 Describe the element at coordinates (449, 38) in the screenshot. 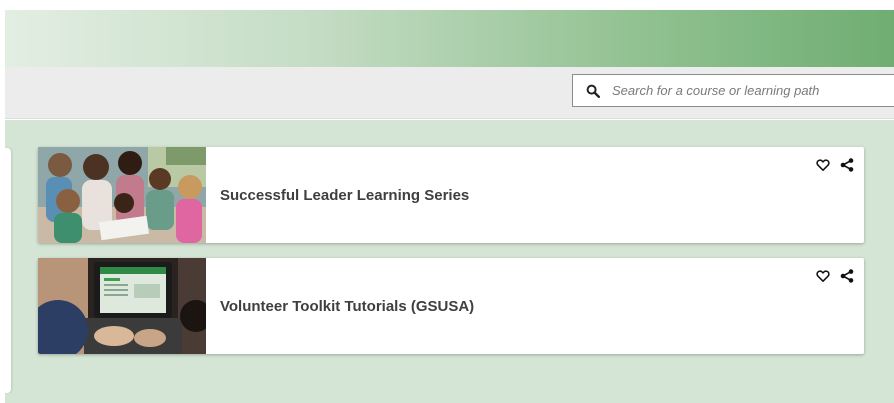

I see `header-banner` at that location.